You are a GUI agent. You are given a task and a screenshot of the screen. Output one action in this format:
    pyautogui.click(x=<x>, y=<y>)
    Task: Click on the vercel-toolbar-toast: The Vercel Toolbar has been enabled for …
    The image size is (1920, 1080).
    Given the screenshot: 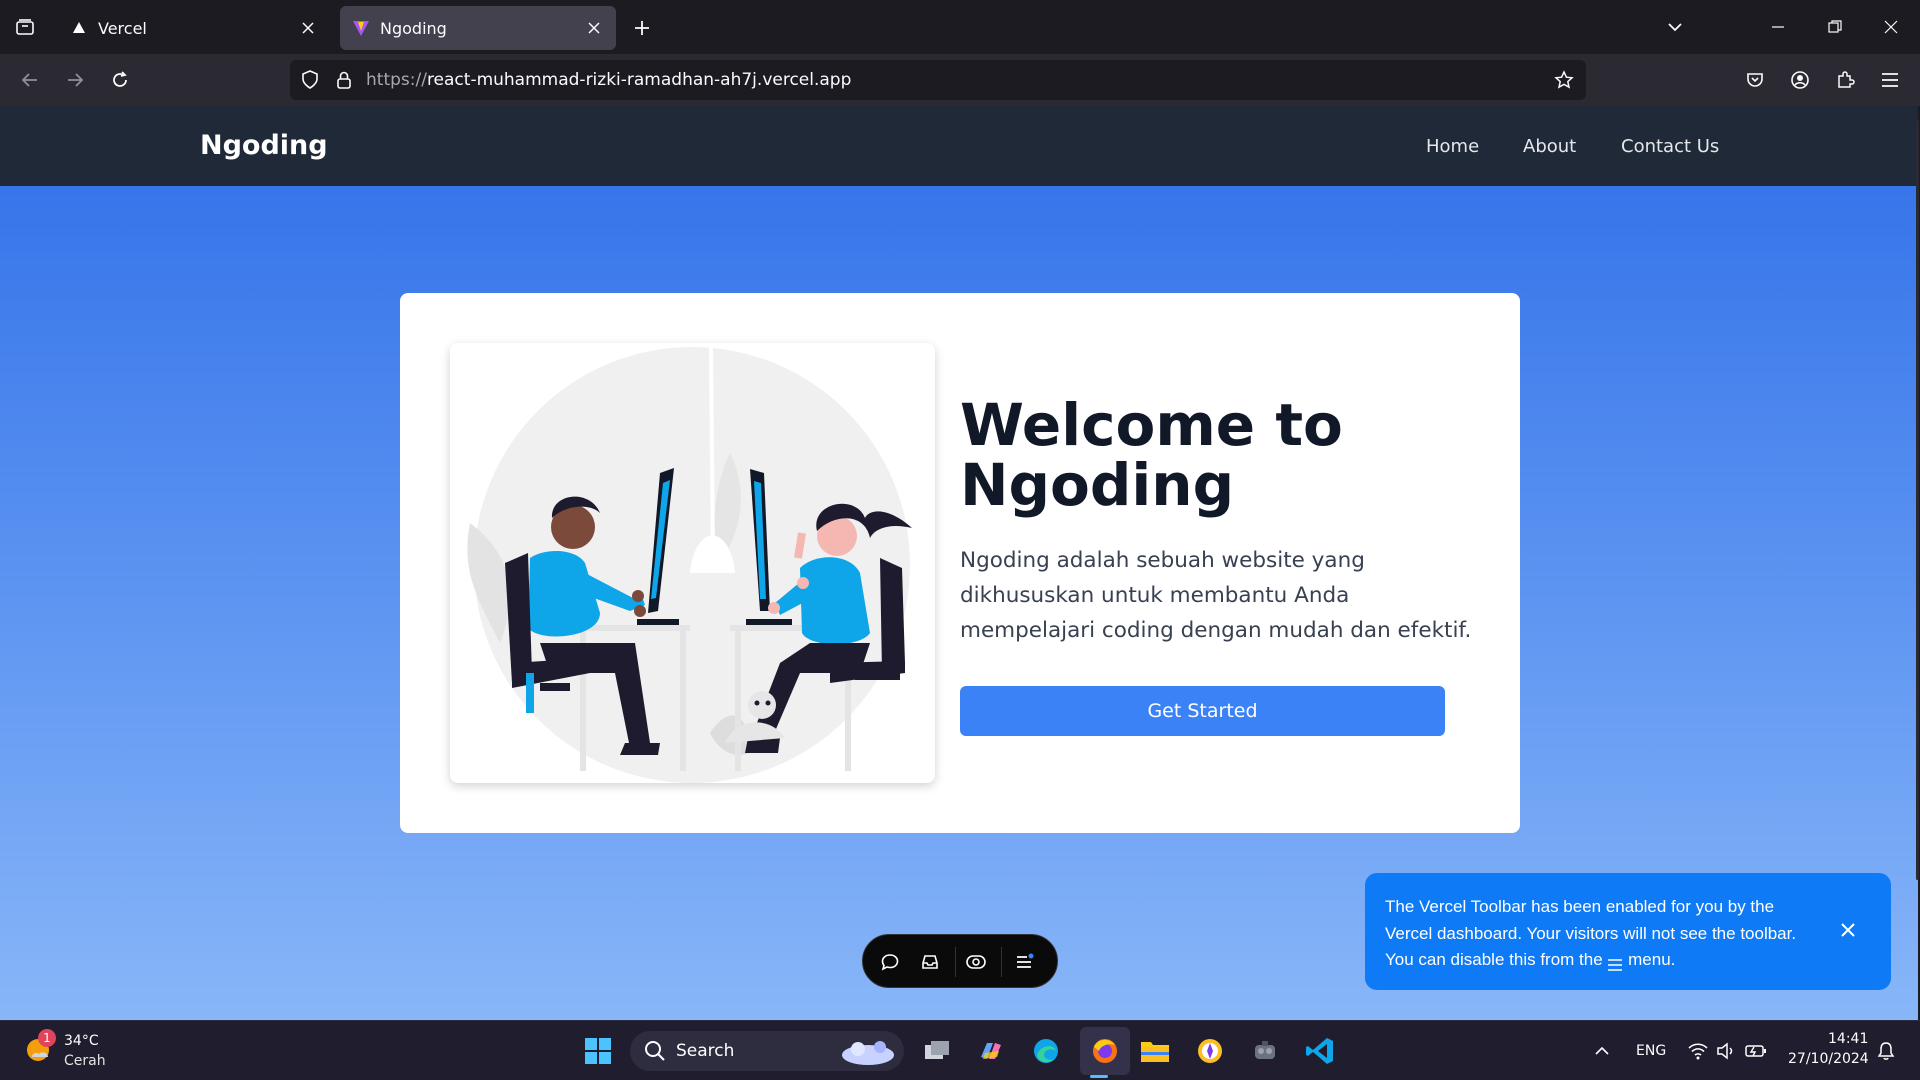 What is the action you would take?
    pyautogui.click(x=1628, y=931)
    